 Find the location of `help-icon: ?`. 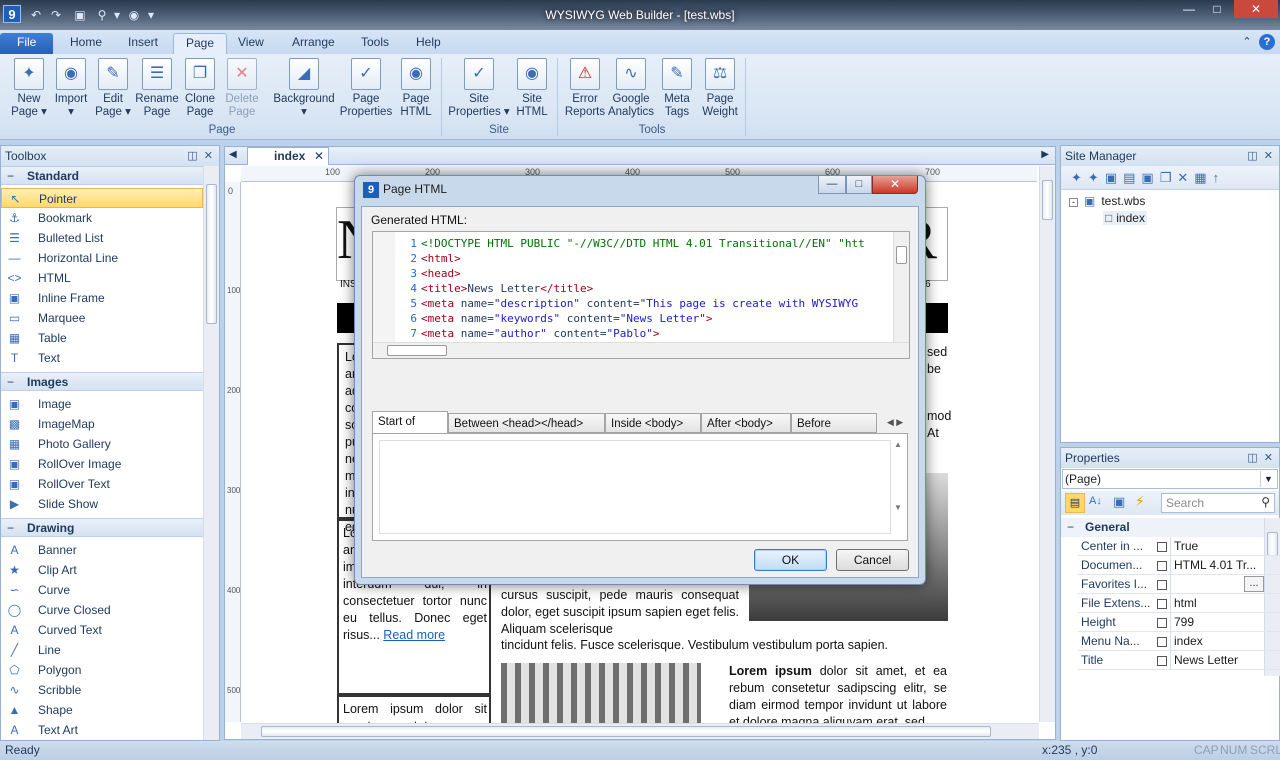

help-icon: ? is located at coordinates (1267, 42).